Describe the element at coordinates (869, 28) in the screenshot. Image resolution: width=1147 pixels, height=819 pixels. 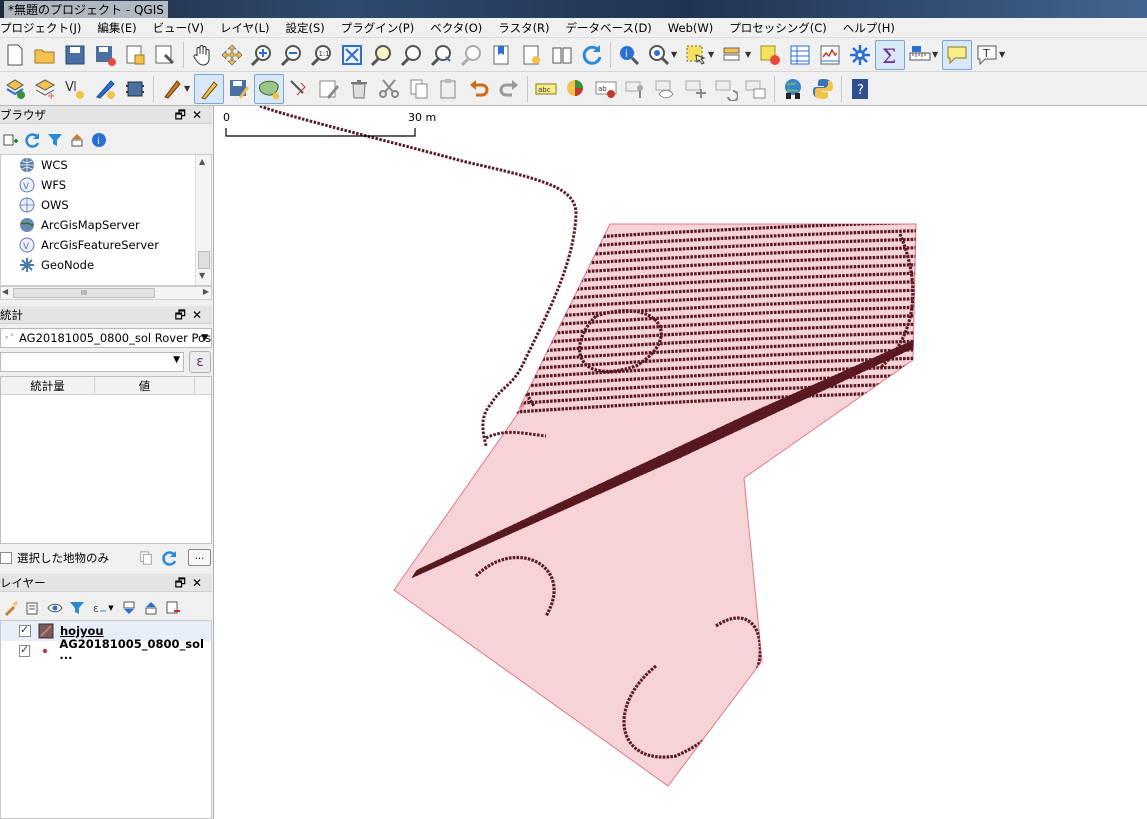
I see `menu-help: ヘルプ(H)` at that location.